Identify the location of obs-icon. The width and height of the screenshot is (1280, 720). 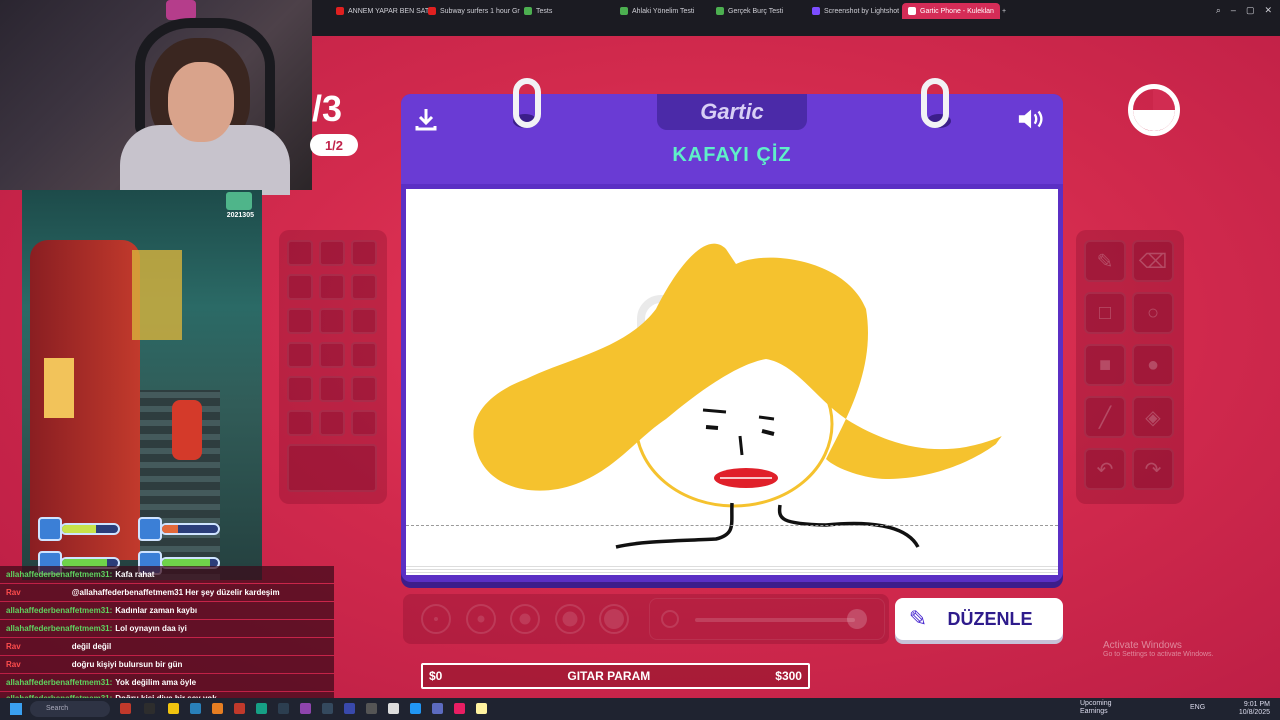
(371, 708).